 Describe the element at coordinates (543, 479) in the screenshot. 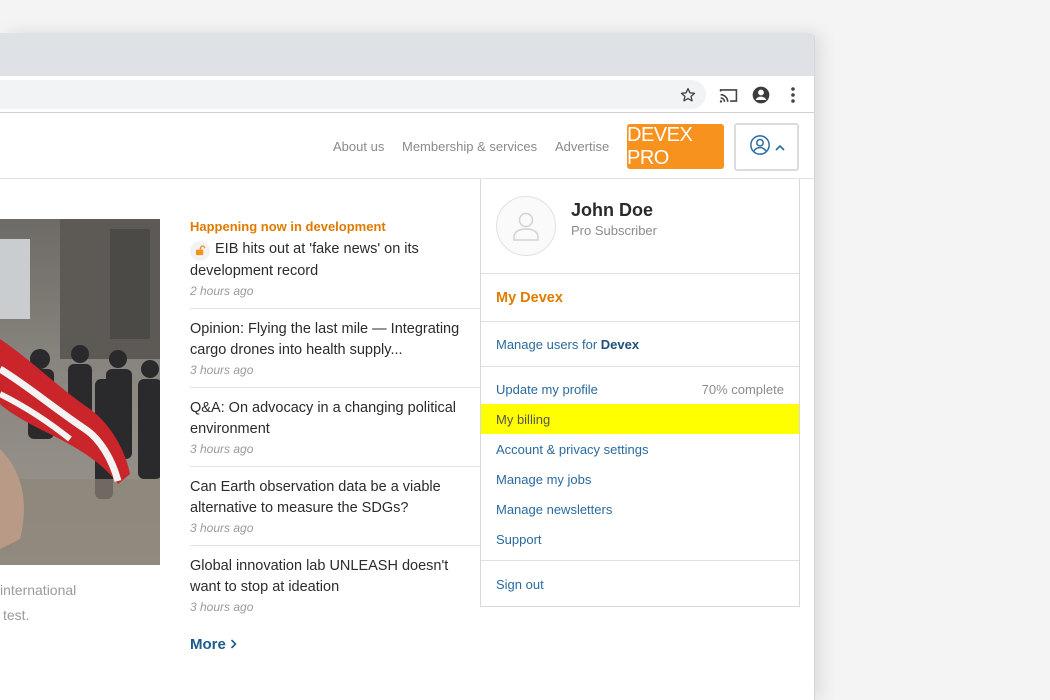

I see `manage-jobs-link: Manage my jobs` at that location.